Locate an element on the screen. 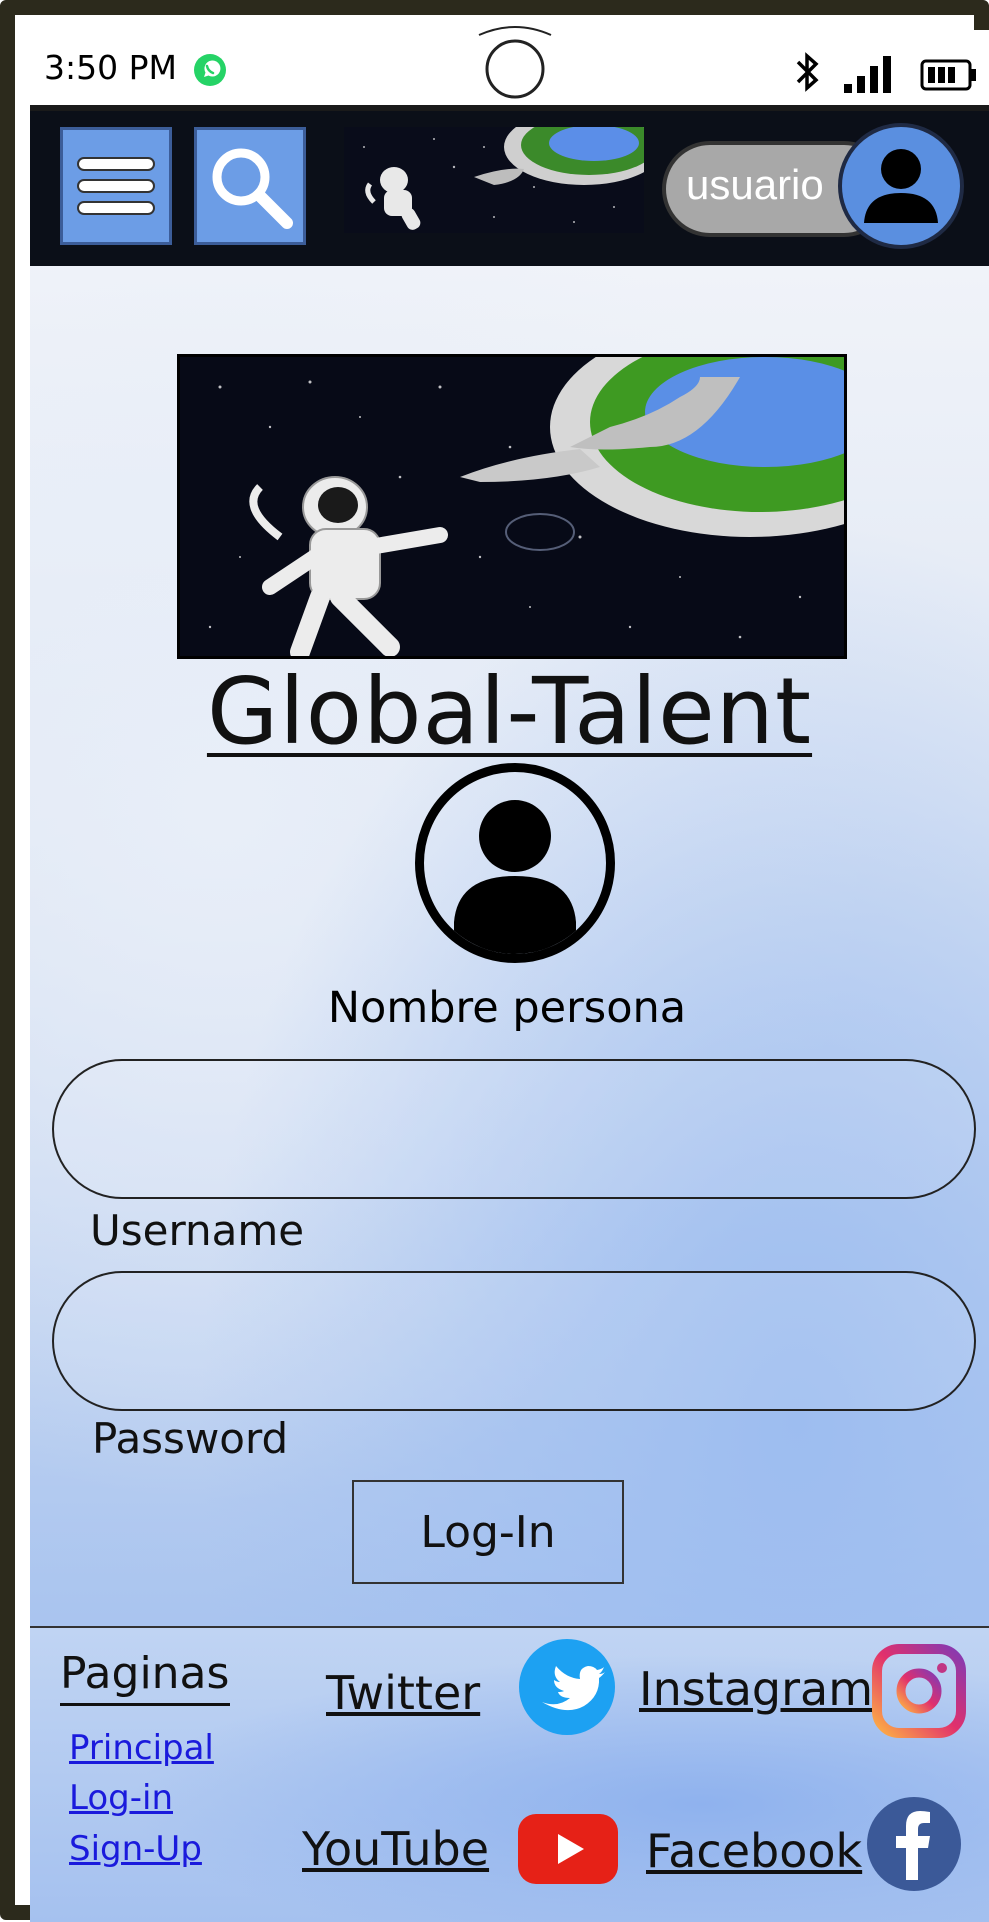 The image size is (989, 1922). app-header: usuario is located at coordinates (509, 188).